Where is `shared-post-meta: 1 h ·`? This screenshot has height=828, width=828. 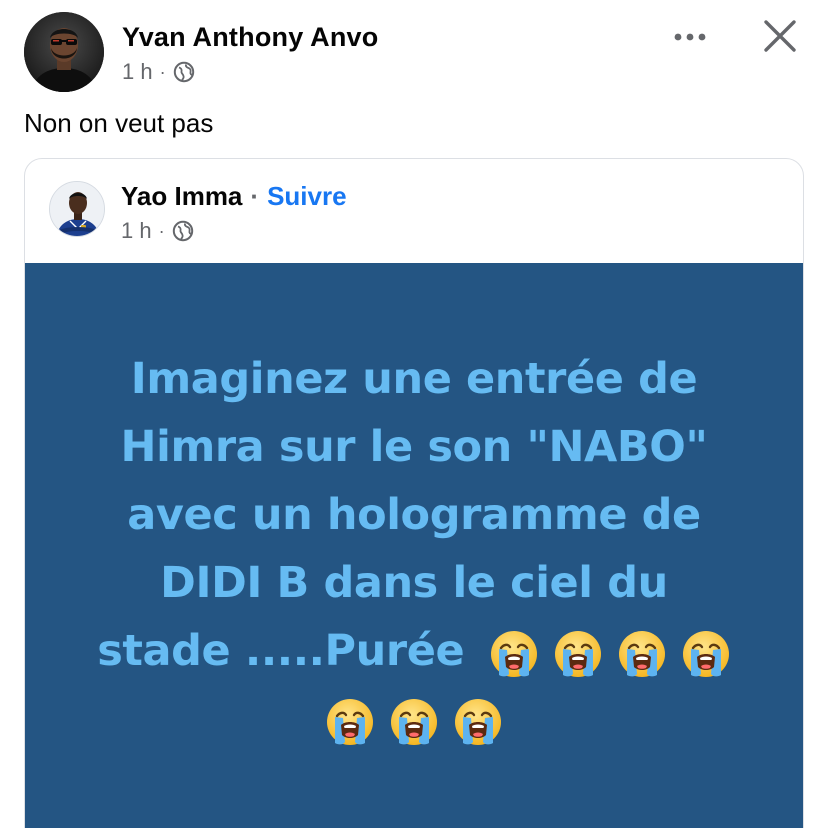 shared-post-meta: 1 h · is located at coordinates (157, 231).